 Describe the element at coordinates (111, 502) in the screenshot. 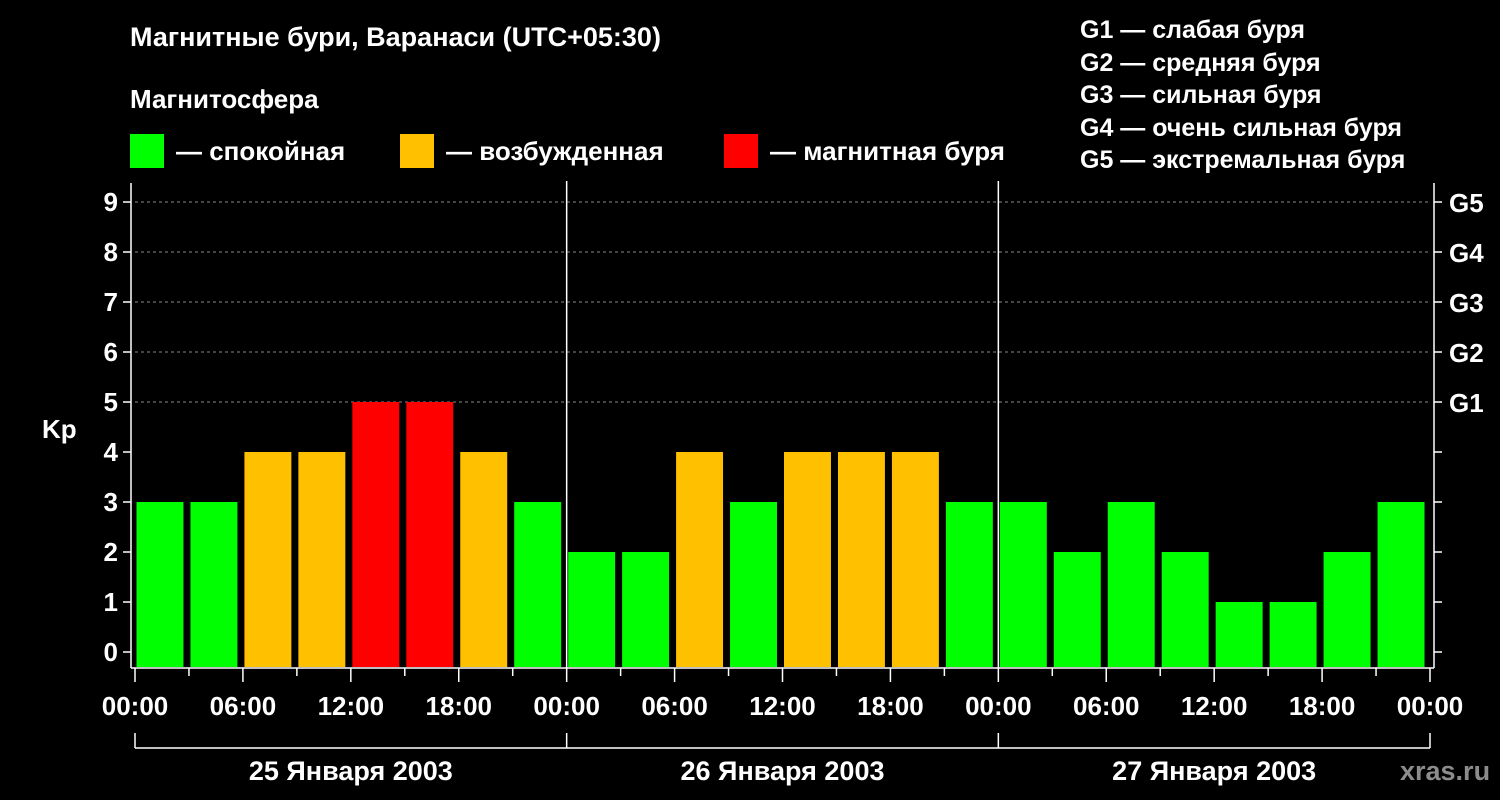

I see `y-tick-label: 3` at that location.